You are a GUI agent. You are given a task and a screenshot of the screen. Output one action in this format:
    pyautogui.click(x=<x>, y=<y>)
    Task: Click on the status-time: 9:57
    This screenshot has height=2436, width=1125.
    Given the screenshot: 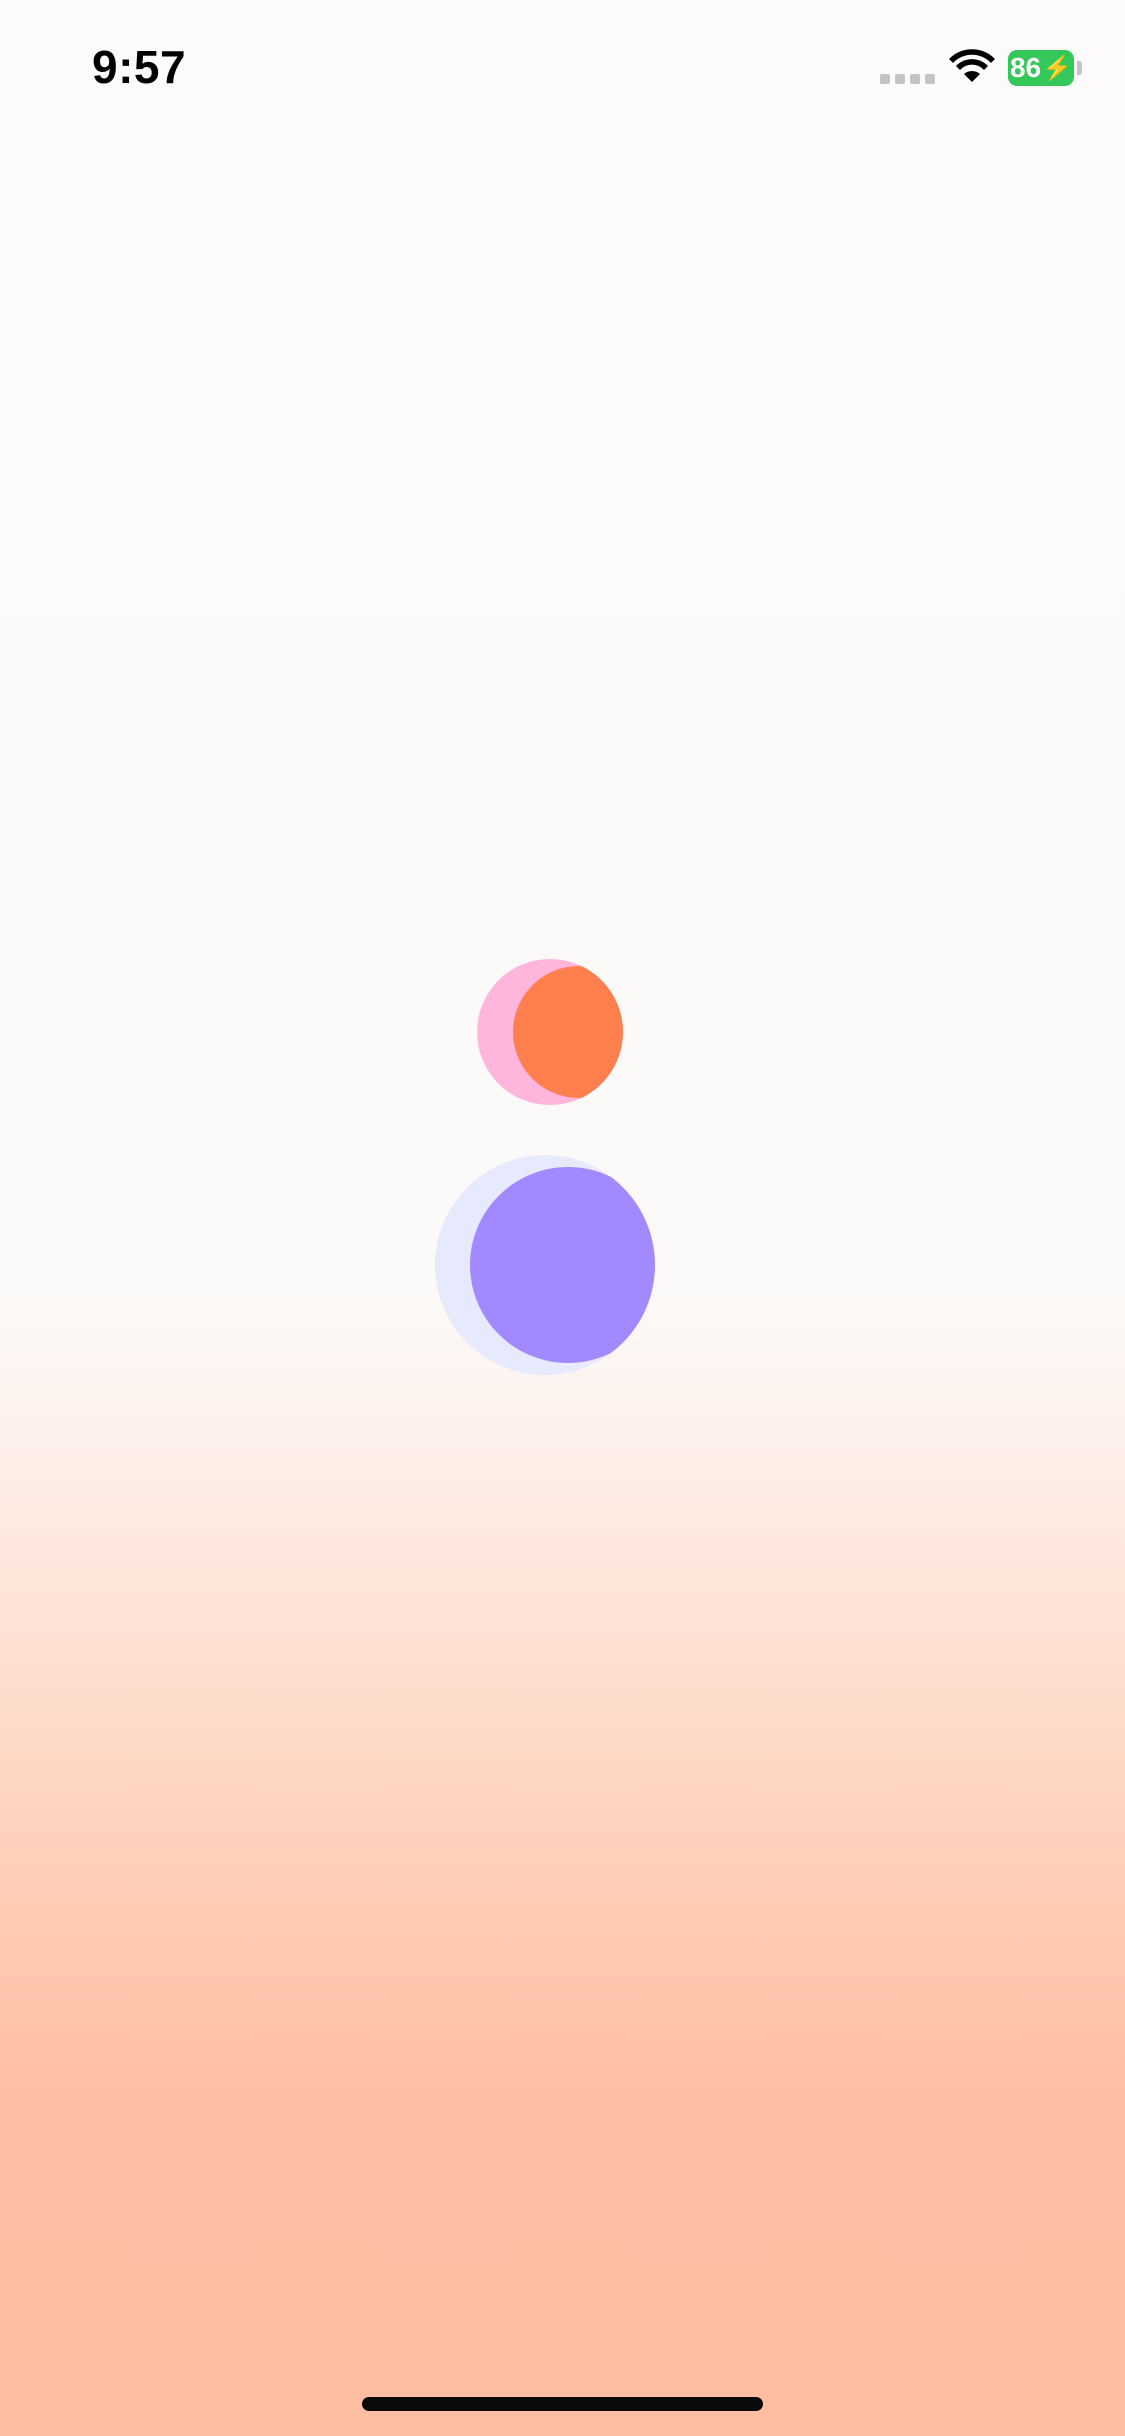 What is the action you would take?
    pyautogui.click(x=139, y=67)
    